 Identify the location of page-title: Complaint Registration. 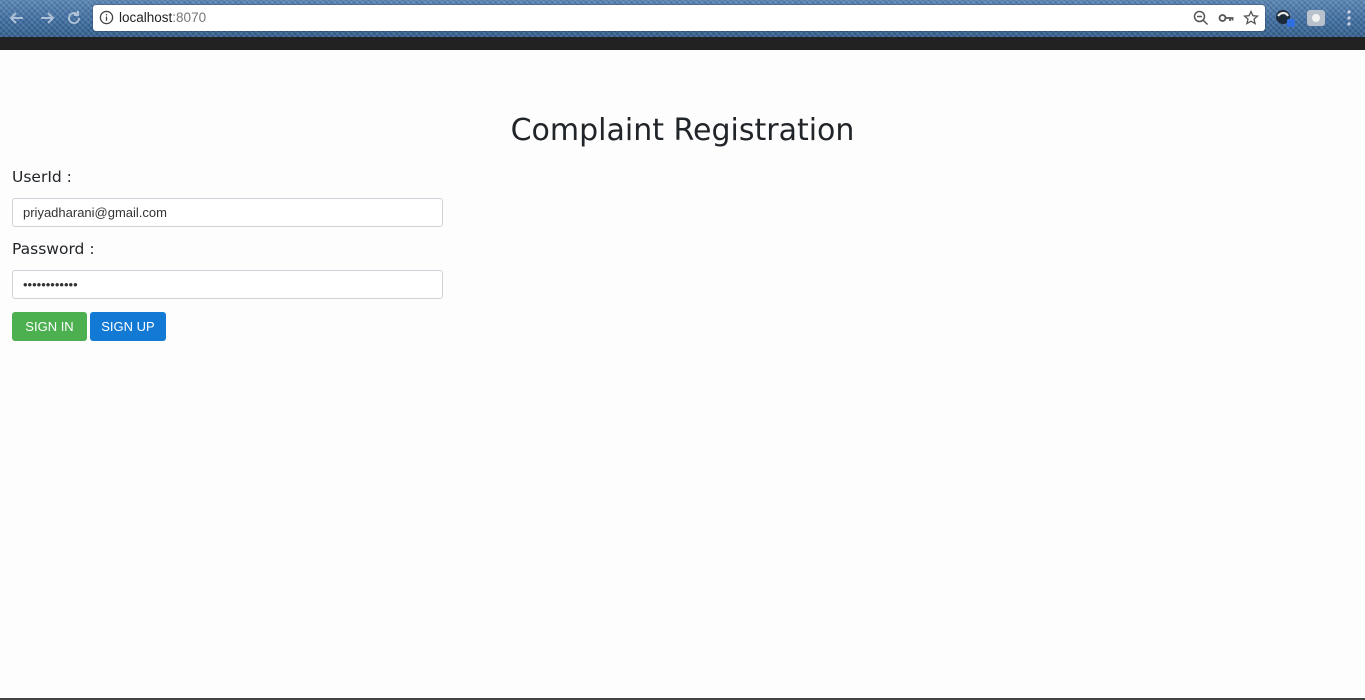
(682, 130).